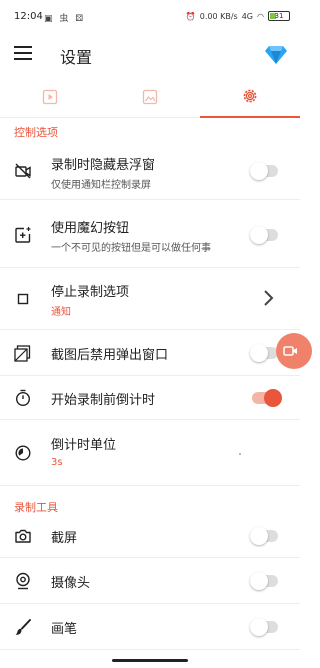  What do you see at coordinates (23, 453) in the screenshot?
I see `timelapse-icon` at bounding box center [23, 453].